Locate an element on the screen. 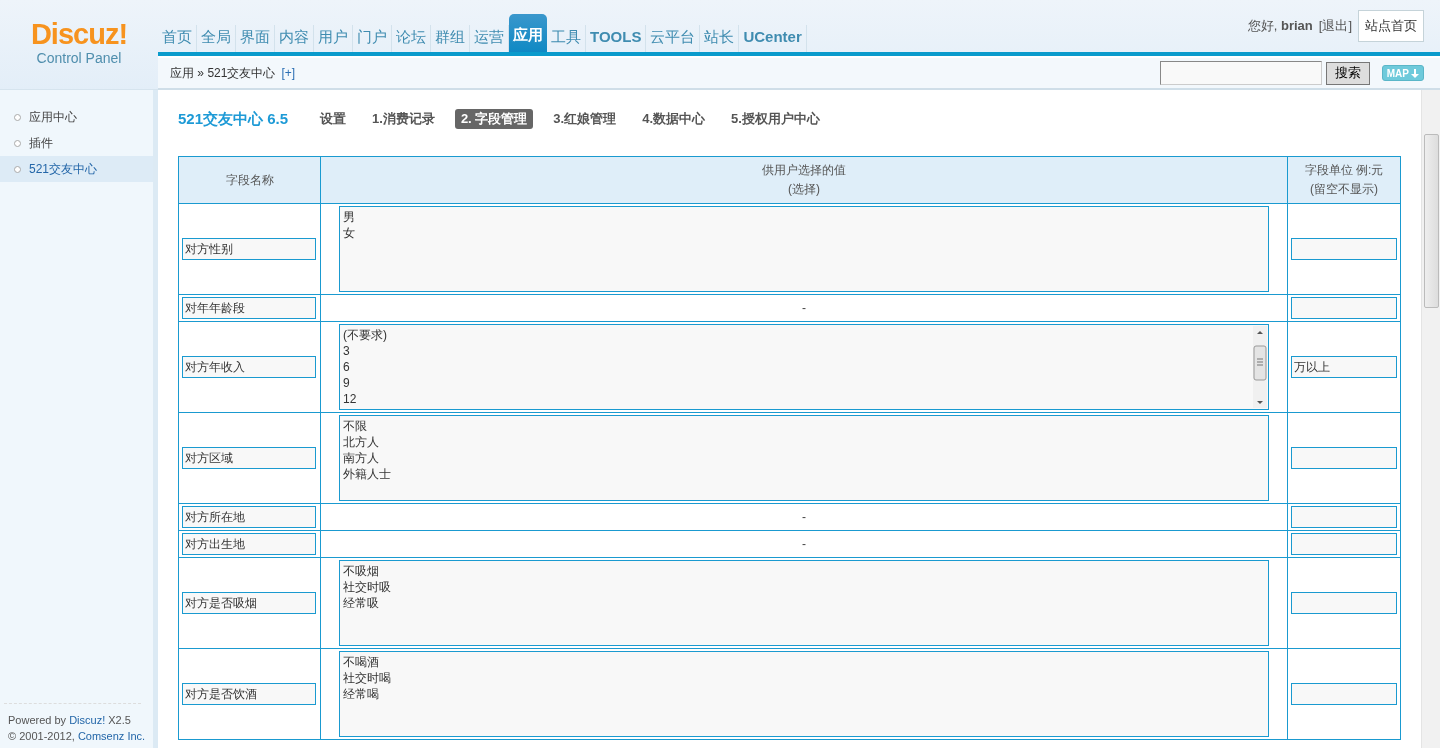 The height and width of the screenshot is (748, 1440). logout-link: [退出] is located at coordinates (1335, 26).